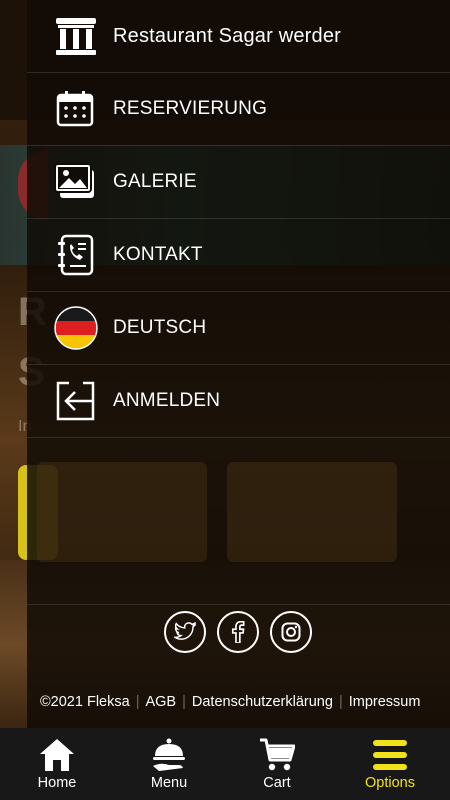 The width and height of the screenshot is (450, 800). What do you see at coordinates (390, 755) in the screenshot?
I see `hamburger-menu-icon` at bounding box center [390, 755].